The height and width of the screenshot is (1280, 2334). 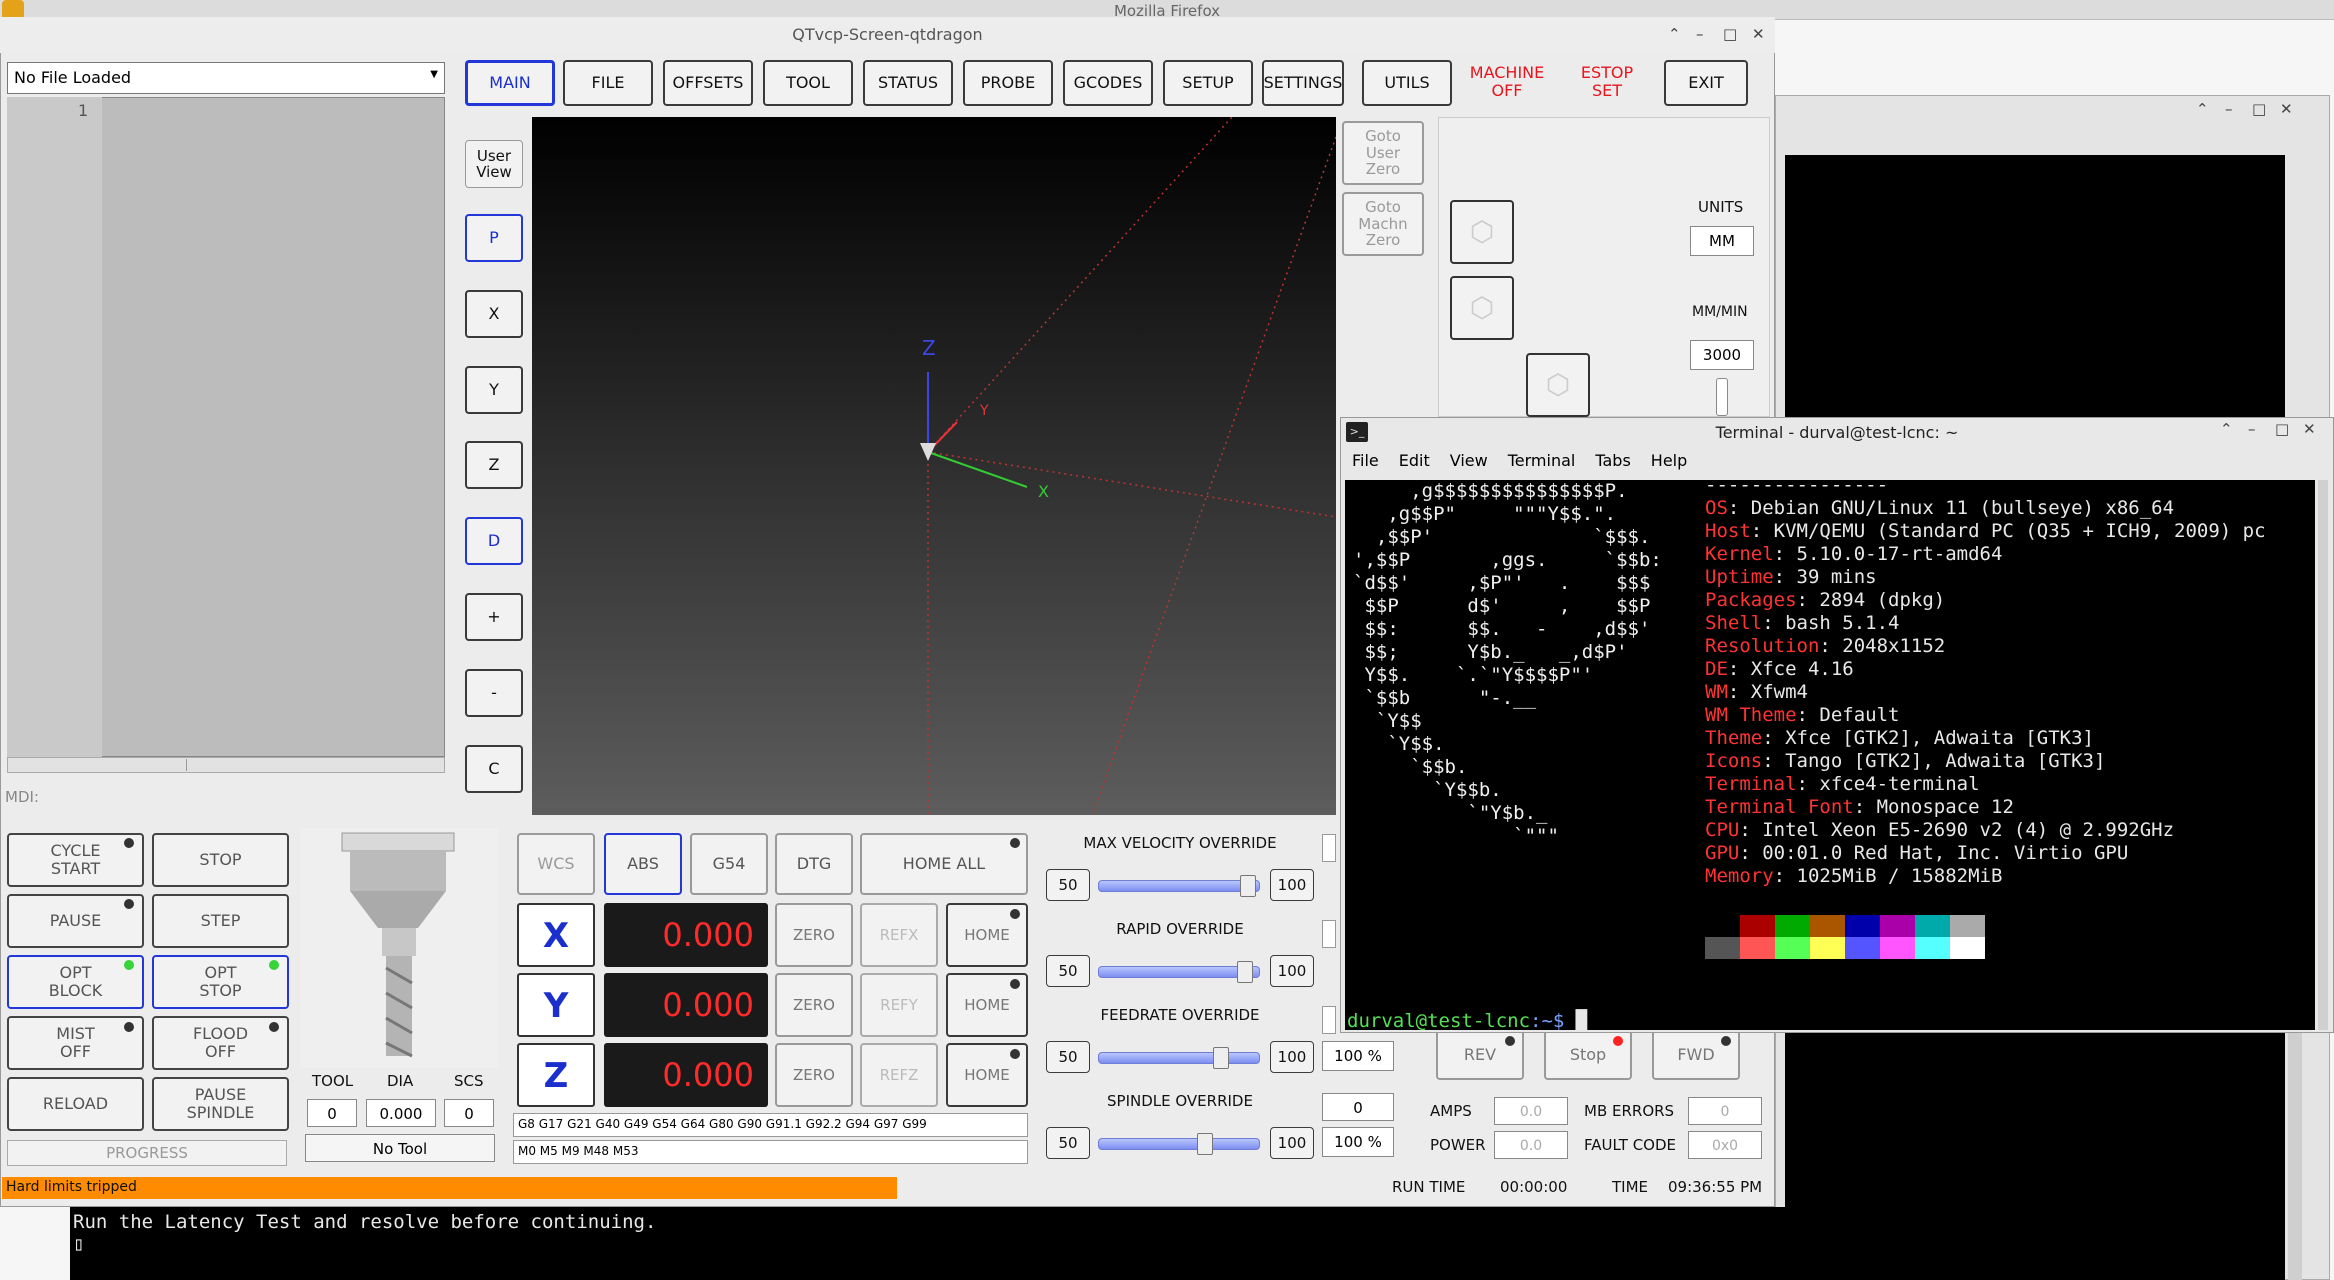 I want to click on stop-button: STOP, so click(x=220, y=860).